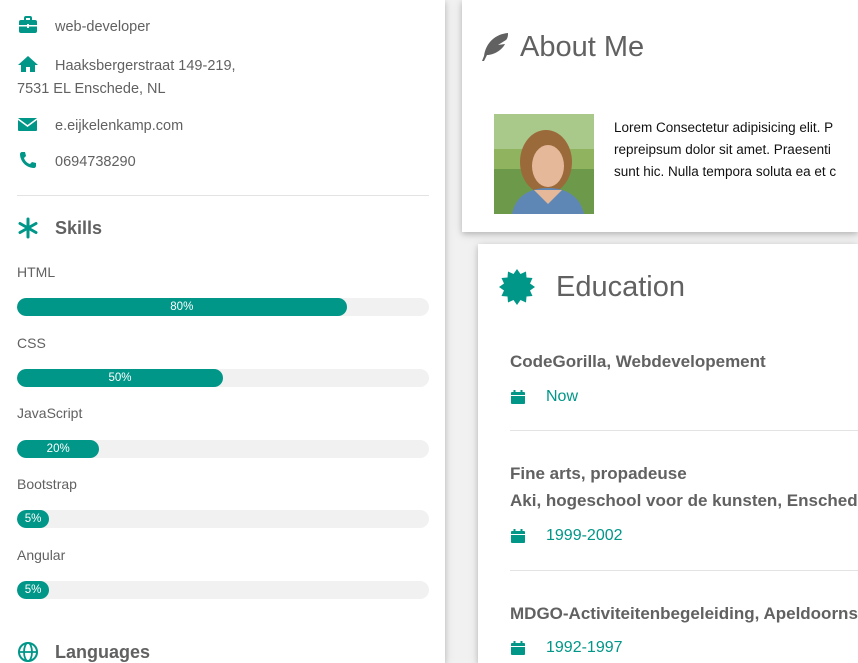  What do you see at coordinates (28, 160) in the screenshot?
I see `phone-icon` at bounding box center [28, 160].